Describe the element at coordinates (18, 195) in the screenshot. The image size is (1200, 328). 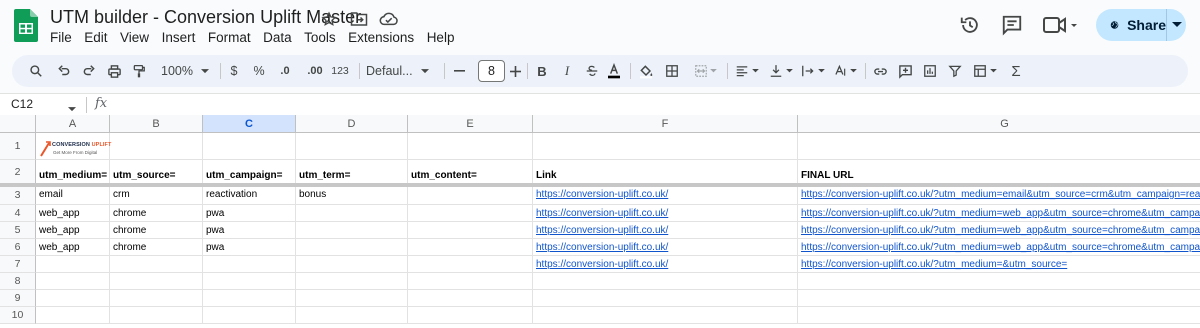
I see `row-header-3: 3` at that location.